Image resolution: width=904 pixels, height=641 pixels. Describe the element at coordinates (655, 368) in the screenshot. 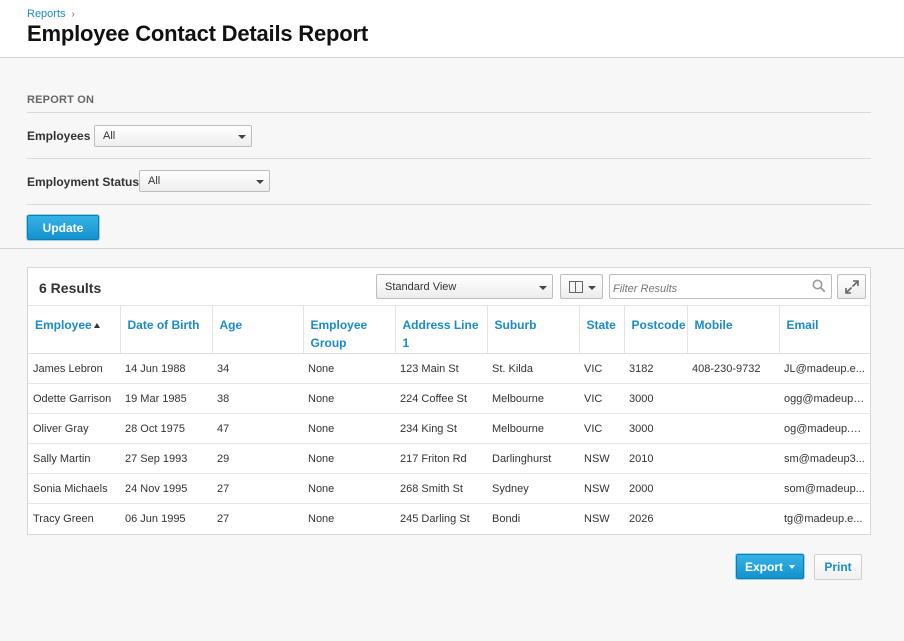

I see `table-cell: 3182` at that location.